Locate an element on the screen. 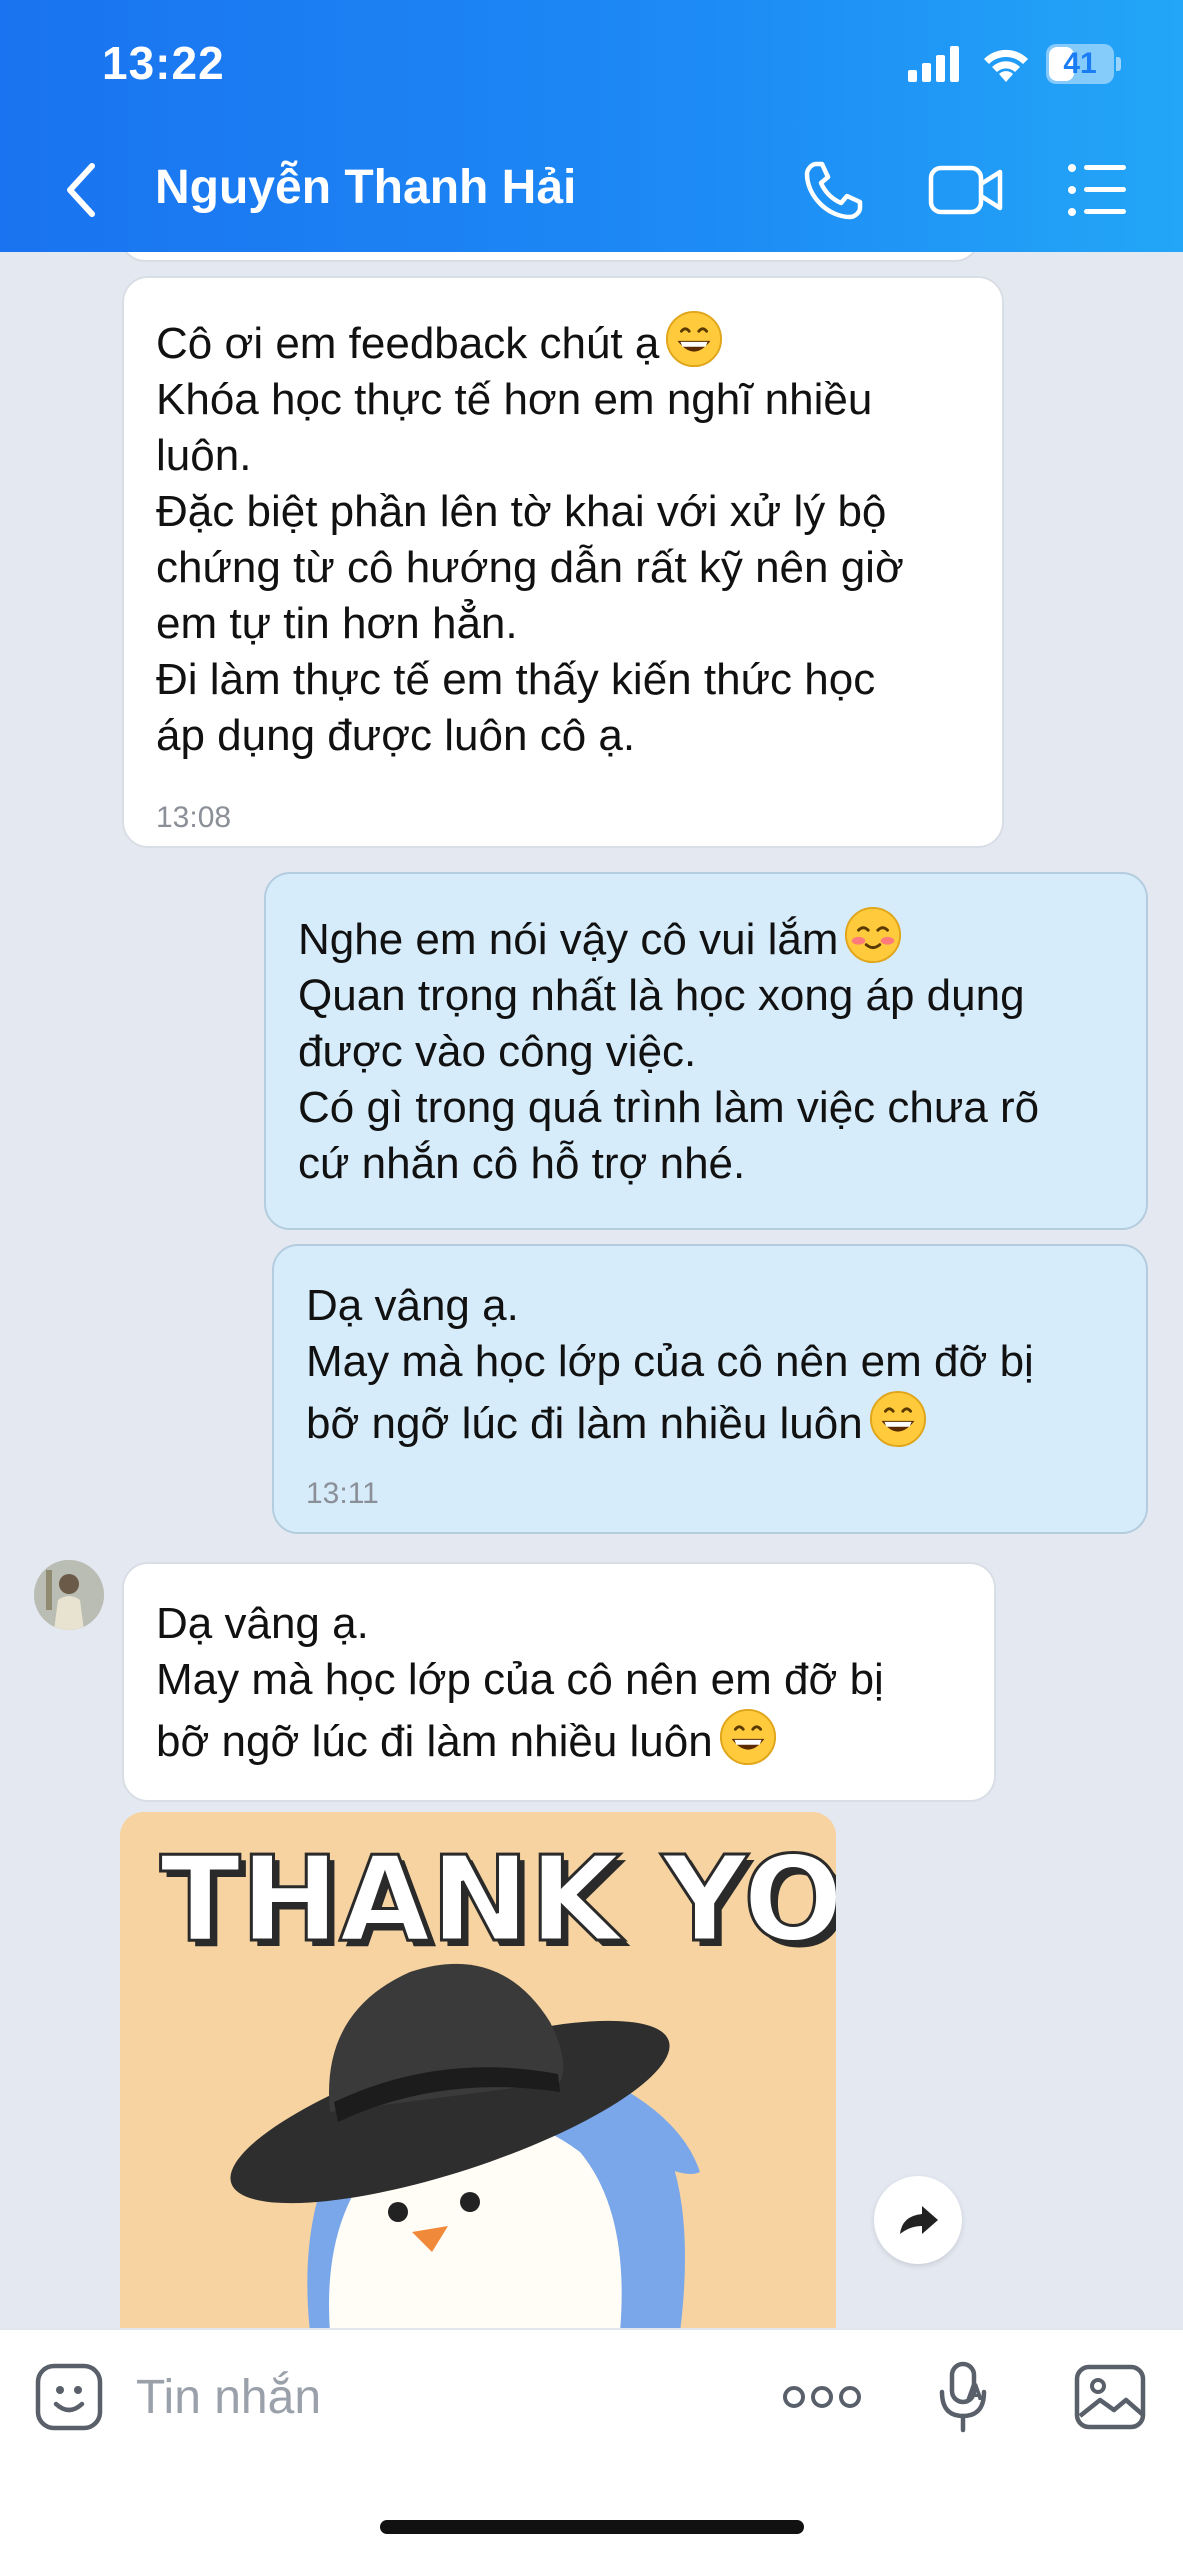 The height and width of the screenshot is (2560, 1183). video-camera-icon is located at coordinates (966, 190).